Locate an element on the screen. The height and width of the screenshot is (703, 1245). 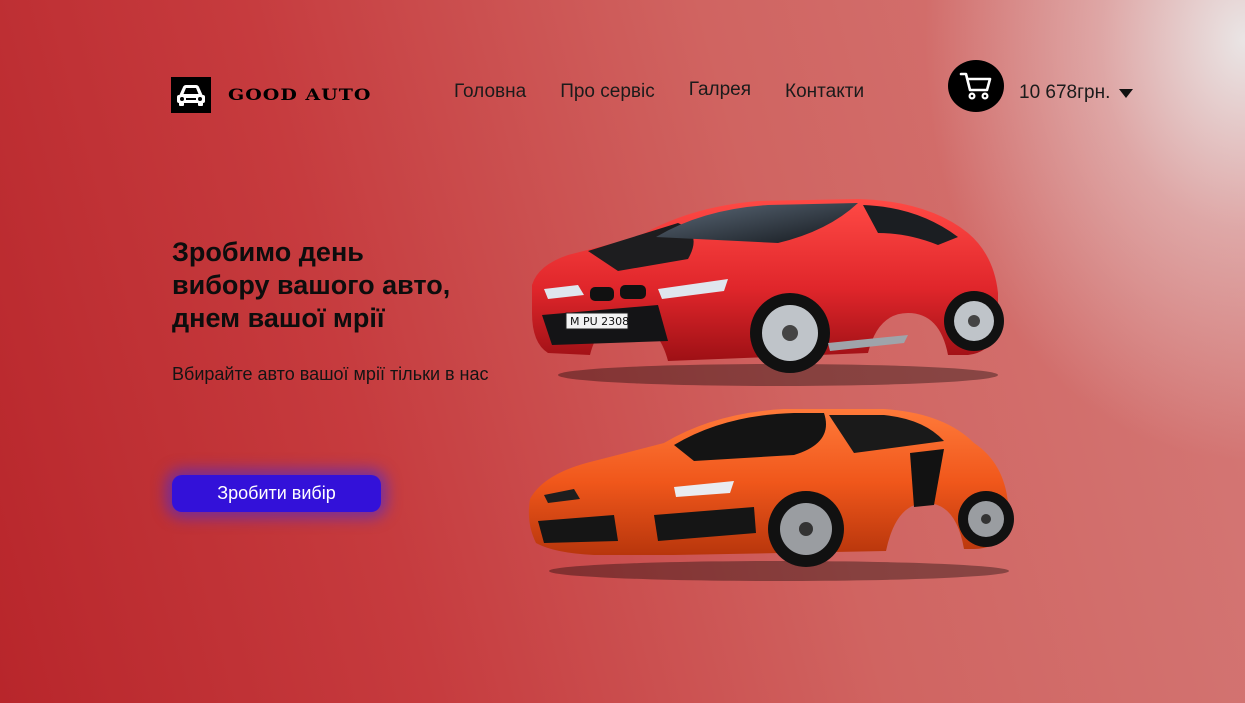
hero-title-line: днем вашої мрії is located at coordinates (278, 318).